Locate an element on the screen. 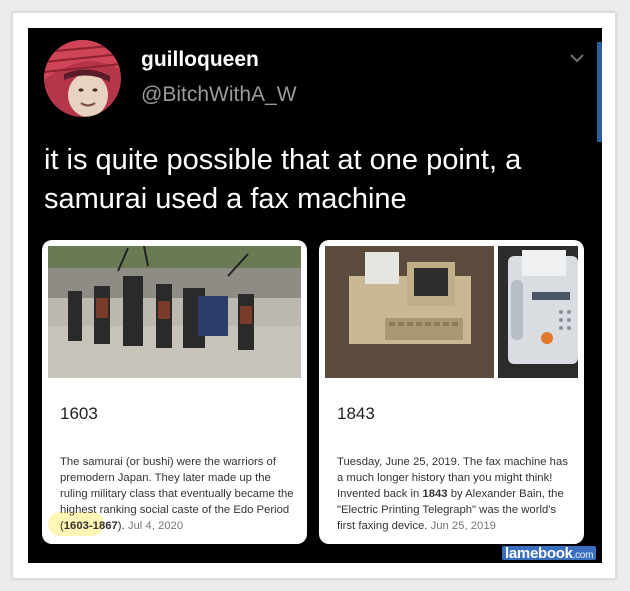  chevron-down-icon is located at coordinates (577, 58).